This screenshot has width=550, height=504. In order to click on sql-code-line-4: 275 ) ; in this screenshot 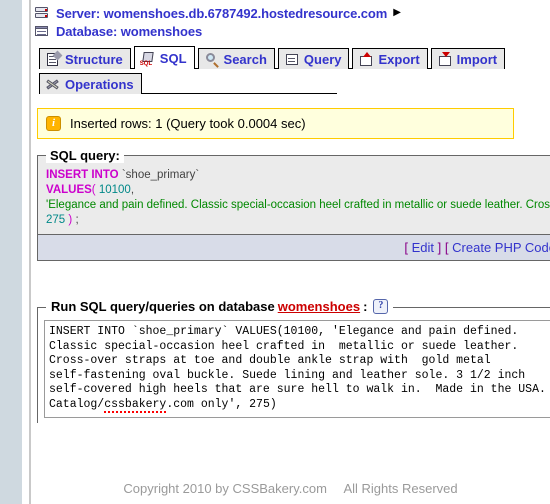, I will do `click(297, 220)`.